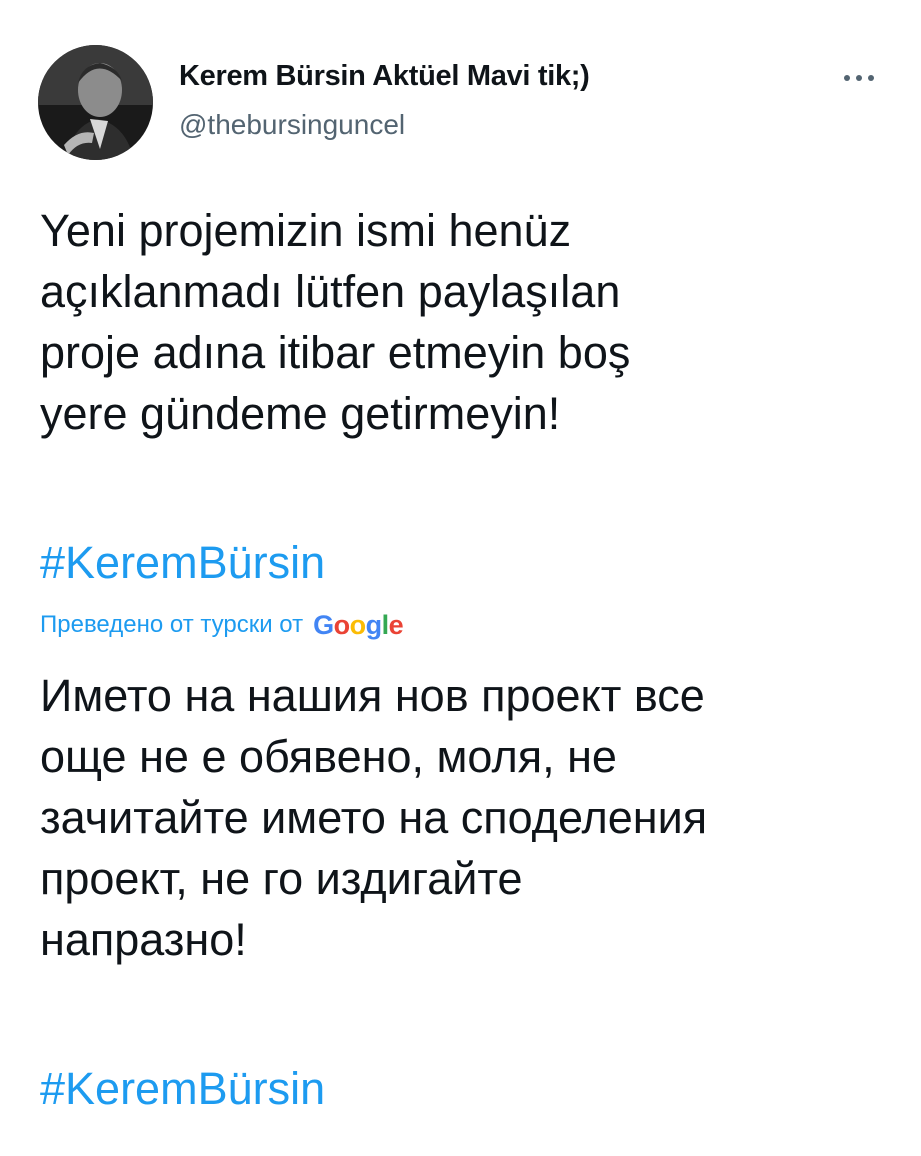 This screenshot has height=1156, width=921. What do you see at coordinates (384, 76) in the screenshot?
I see `author-name: Kerem Bürsin Aktüel Mavi tik;)` at bounding box center [384, 76].